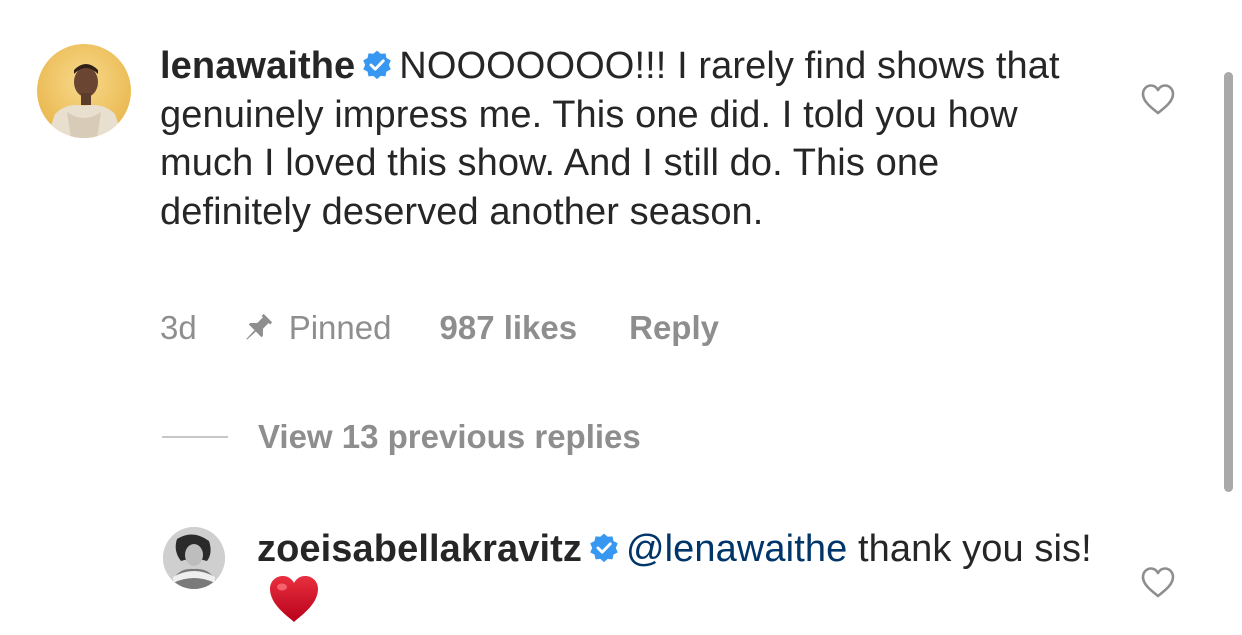 The height and width of the screenshot is (635, 1242). What do you see at coordinates (259, 326) in the screenshot?
I see `pin-icon` at bounding box center [259, 326].